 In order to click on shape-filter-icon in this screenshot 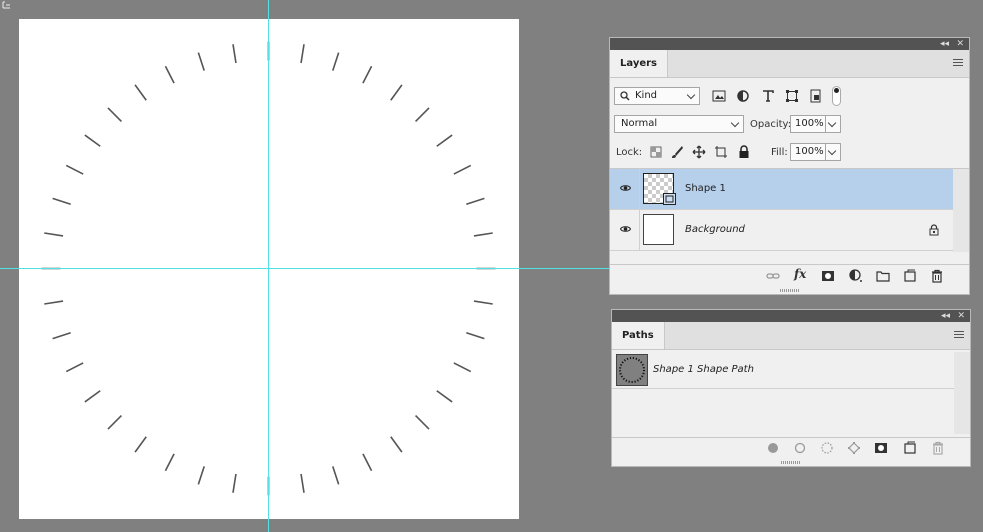, I will do `click(792, 96)`.